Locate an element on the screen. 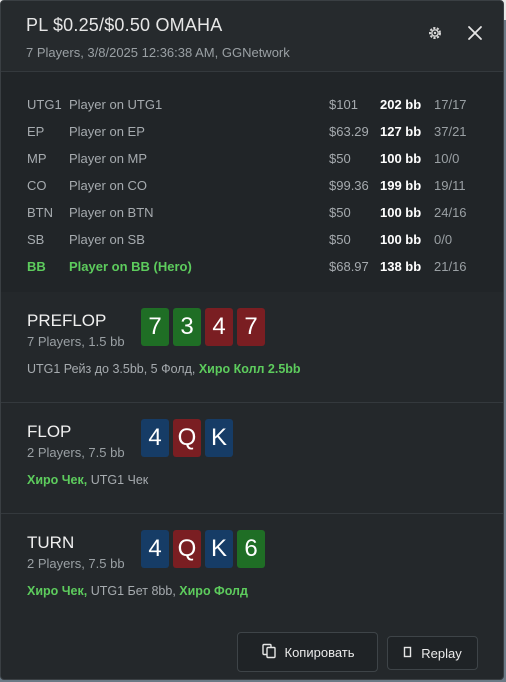 The height and width of the screenshot is (682, 506). card-group: 4 Q K 6 is located at coordinates (203, 549).